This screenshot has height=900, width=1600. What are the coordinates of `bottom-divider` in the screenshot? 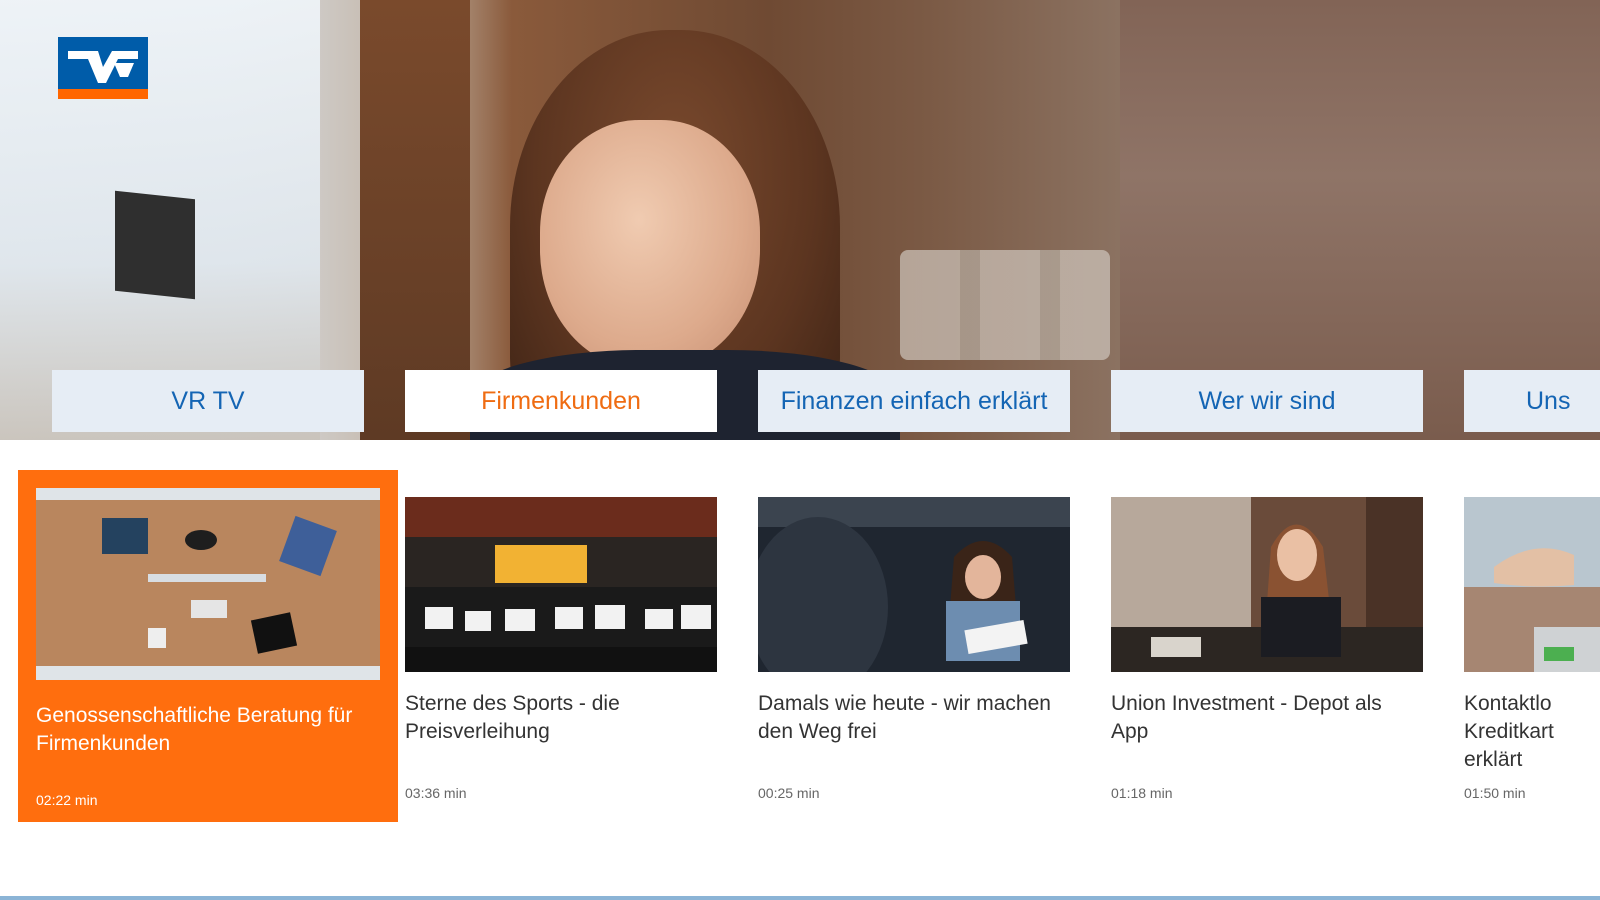 It's located at (800, 898).